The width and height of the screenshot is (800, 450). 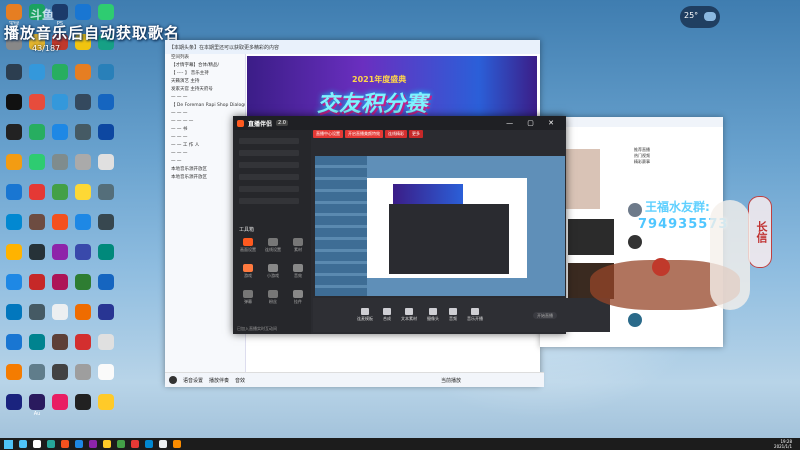 What do you see at coordinates (451, 380) in the screenshot?
I see `now-playing-label: 当前播放` at bounding box center [451, 380].